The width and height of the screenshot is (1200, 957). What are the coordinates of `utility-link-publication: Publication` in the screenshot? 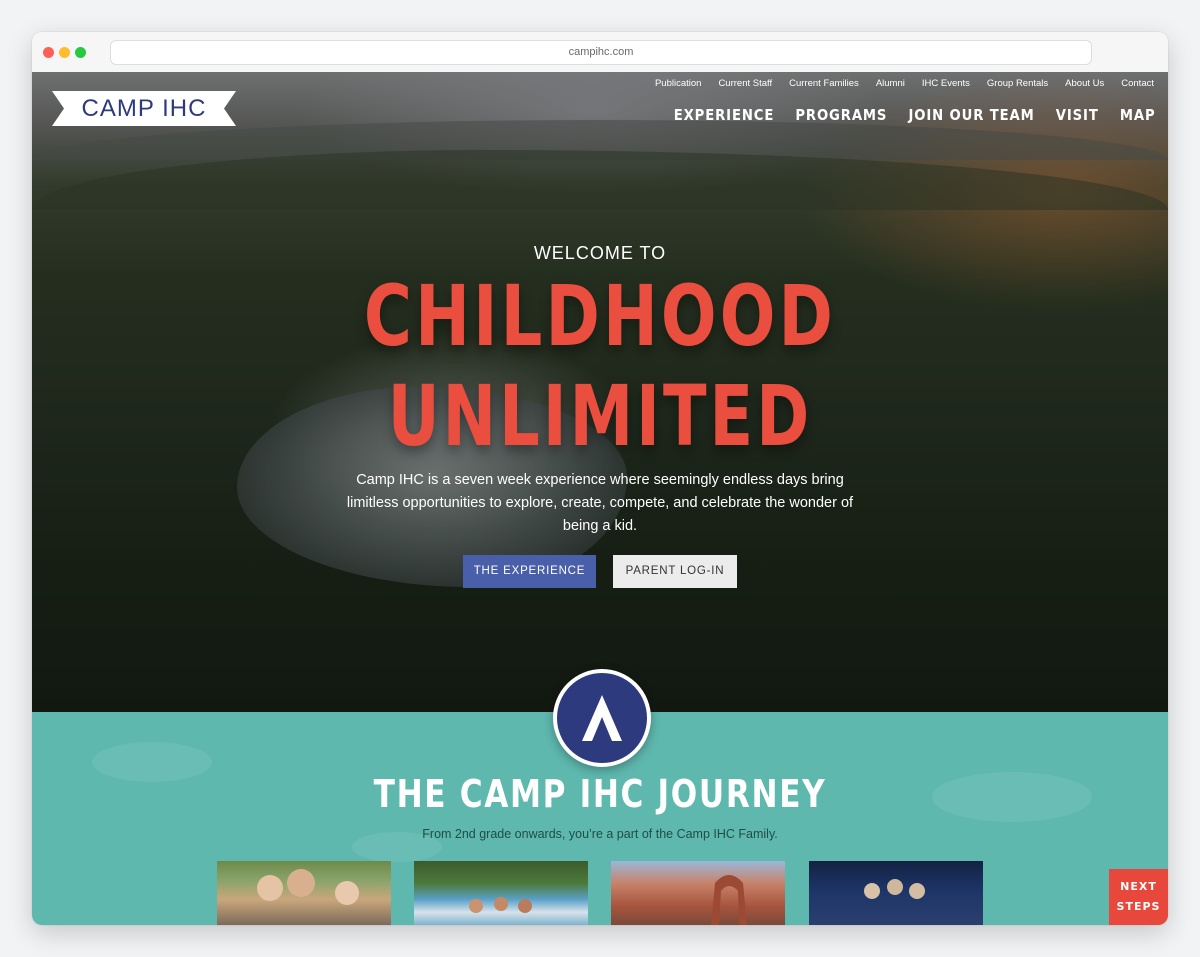 It's located at (678, 83).